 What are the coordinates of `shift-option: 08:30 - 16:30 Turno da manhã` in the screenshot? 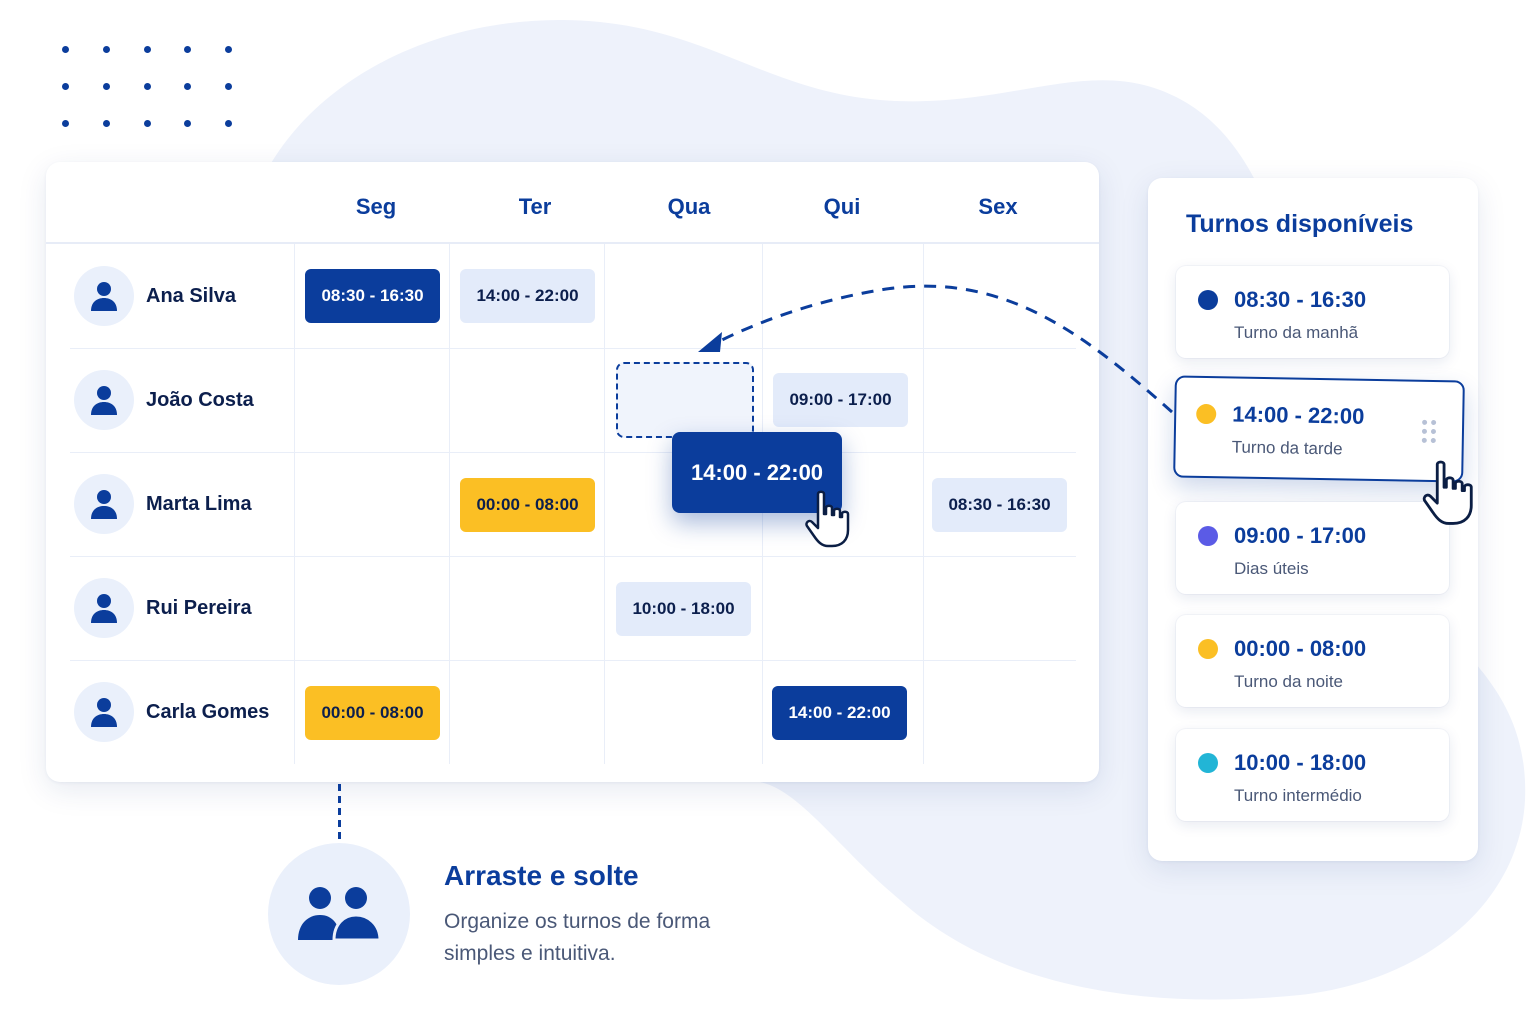 It's located at (1312, 312).